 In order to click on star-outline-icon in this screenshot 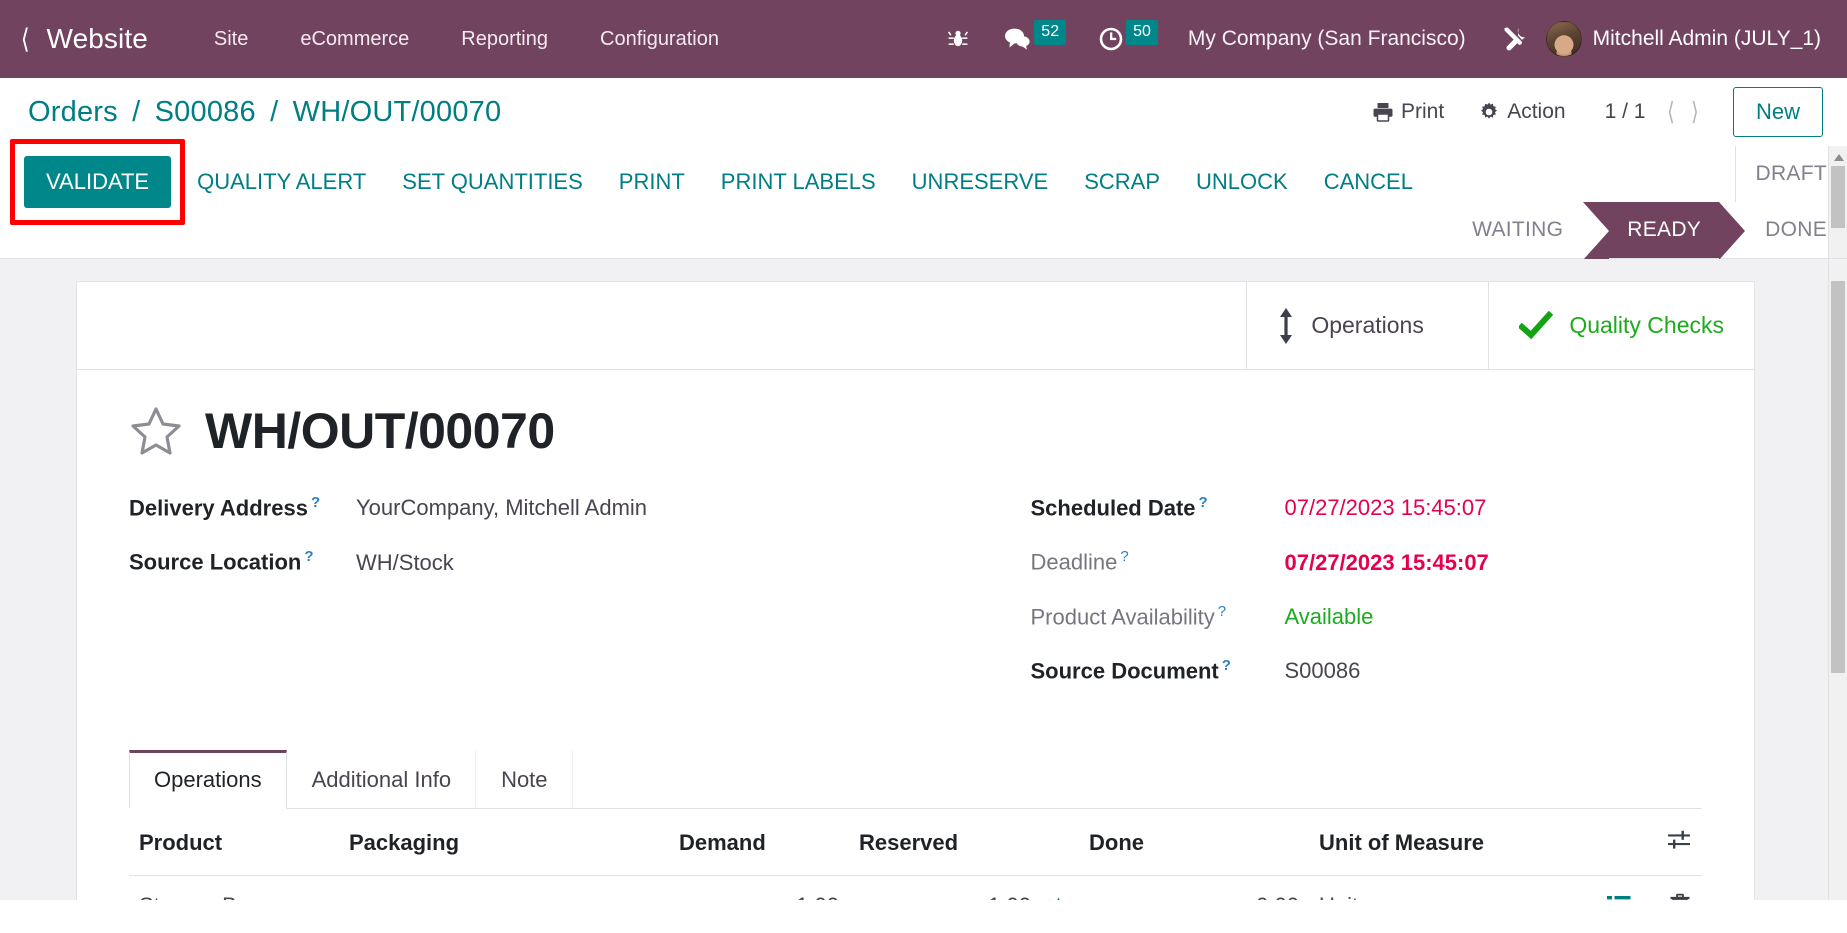, I will do `click(156, 431)`.